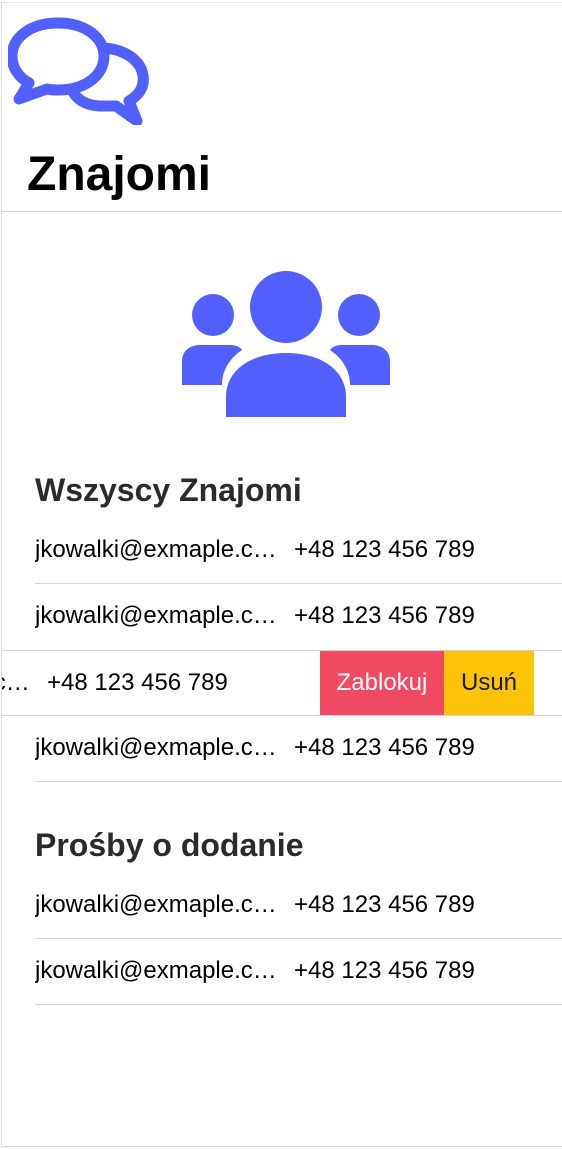 Image resolution: width=562 pixels, height=1149 pixels. What do you see at coordinates (78, 71) in the screenshot?
I see `chat-bubbles-icon` at bounding box center [78, 71].